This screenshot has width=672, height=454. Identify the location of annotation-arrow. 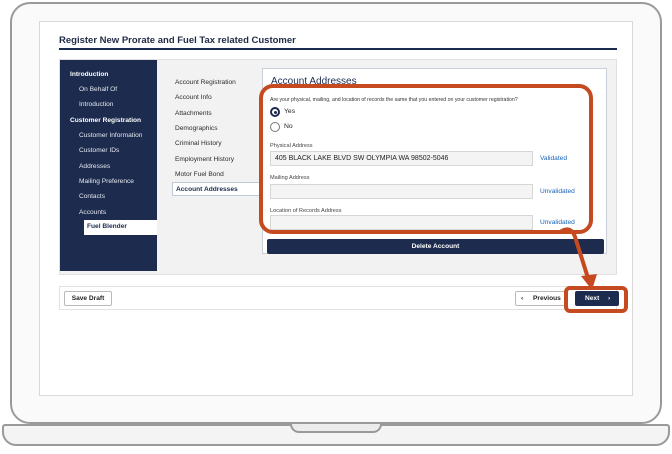
(577, 258).